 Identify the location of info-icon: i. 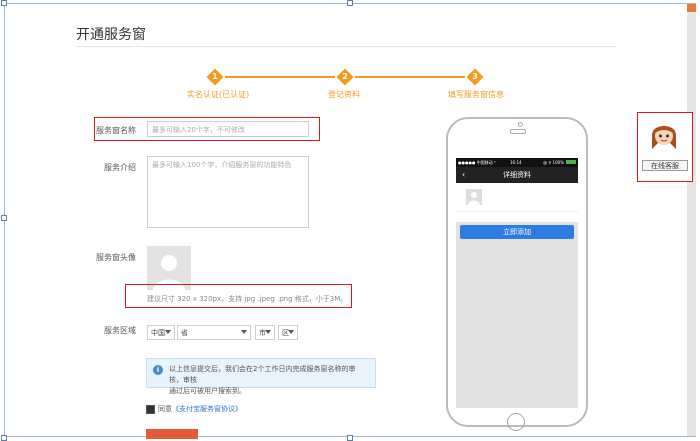
(158, 370).